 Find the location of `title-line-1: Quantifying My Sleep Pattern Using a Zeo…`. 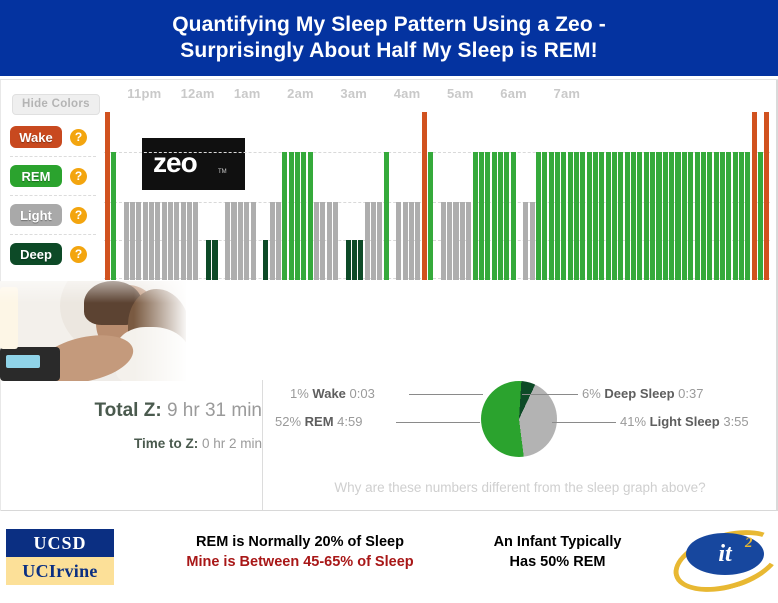

title-line-1: Quantifying My Sleep Pattern Using a Zeo… is located at coordinates (389, 25).